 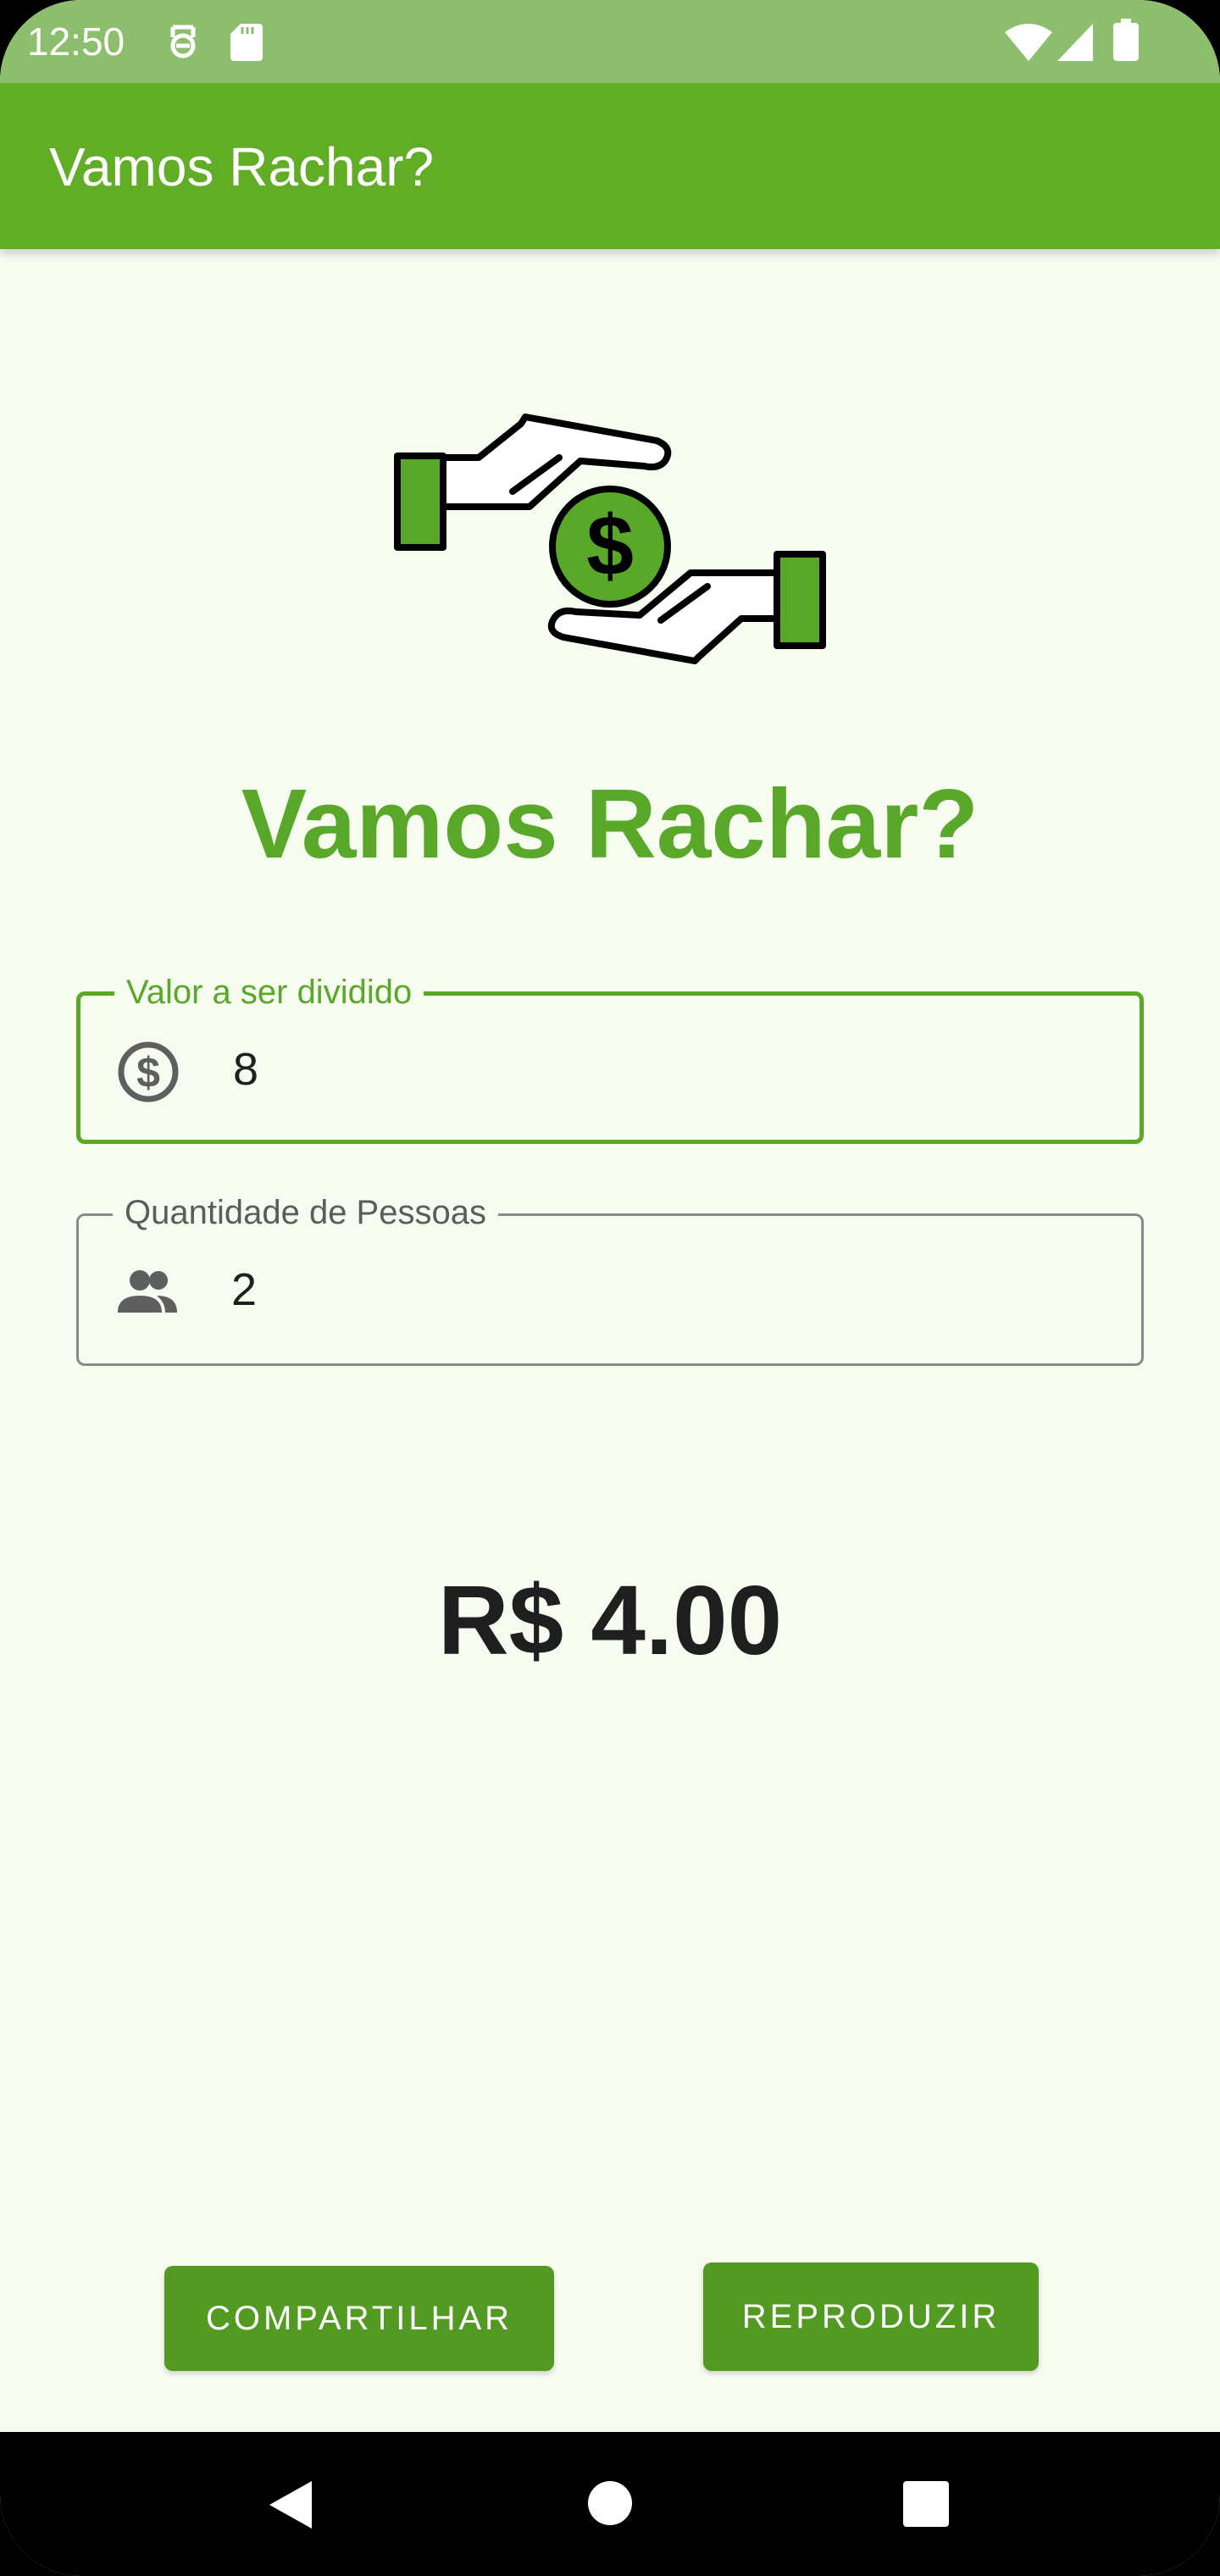 What do you see at coordinates (359, 2318) in the screenshot?
I see `share-button: COMPARTILHAR` at bounding box center [359, 2318].